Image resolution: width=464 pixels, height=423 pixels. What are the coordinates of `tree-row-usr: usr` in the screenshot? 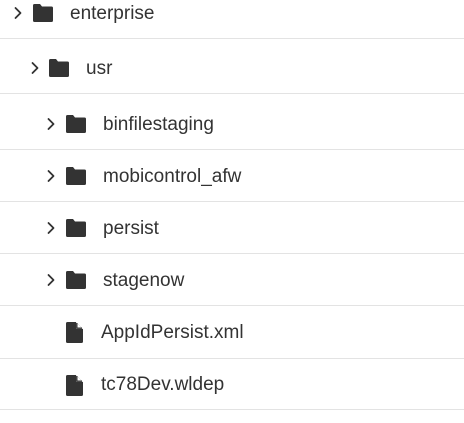 It's located at (232, 66).